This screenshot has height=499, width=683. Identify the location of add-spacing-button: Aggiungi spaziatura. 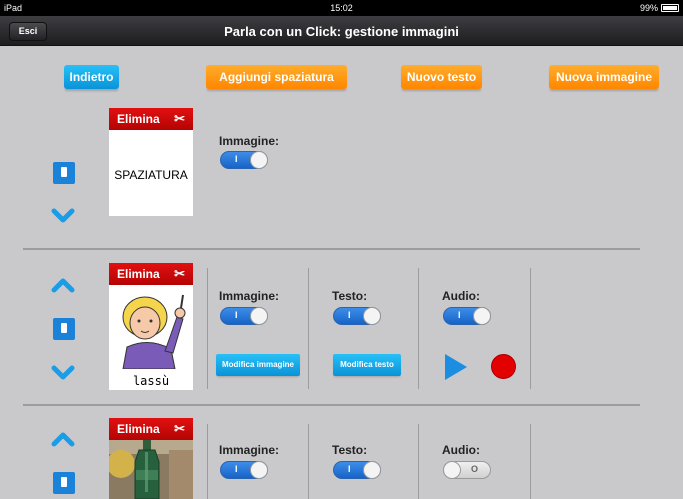
(276, 77).